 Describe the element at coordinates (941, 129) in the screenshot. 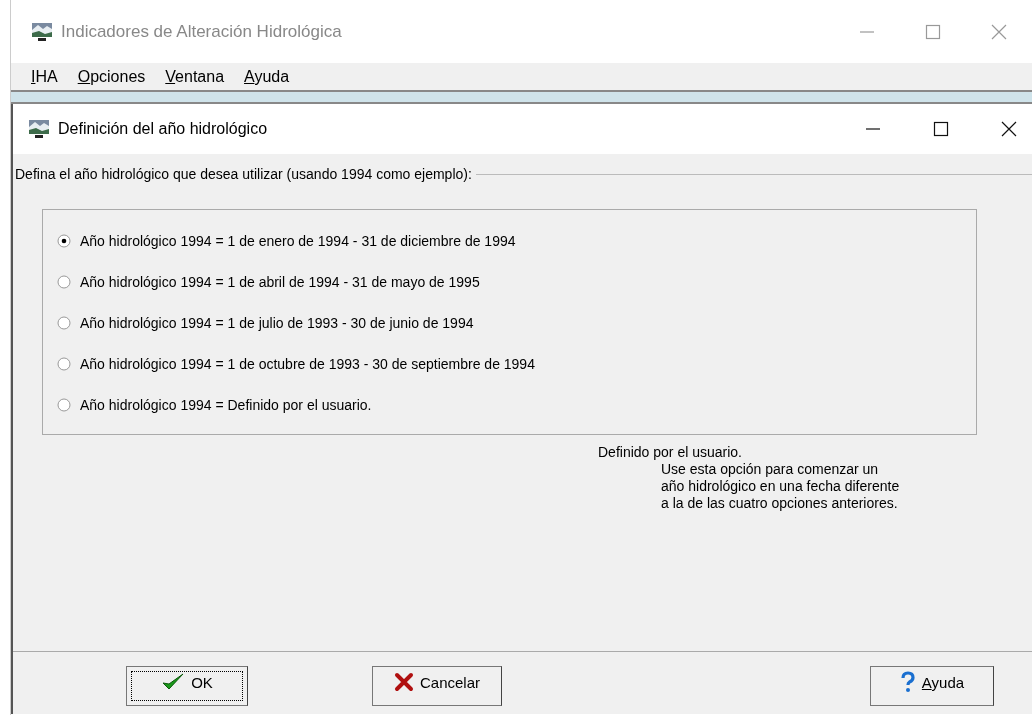

I see `maximize-icon` at that location.